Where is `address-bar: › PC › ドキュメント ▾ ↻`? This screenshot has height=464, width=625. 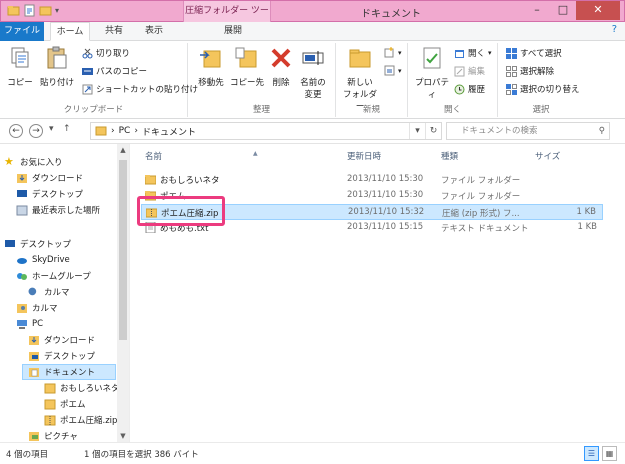 address-bar: › PC › ドキュメント ▾ ↻ is located at coordinates (266, 131).